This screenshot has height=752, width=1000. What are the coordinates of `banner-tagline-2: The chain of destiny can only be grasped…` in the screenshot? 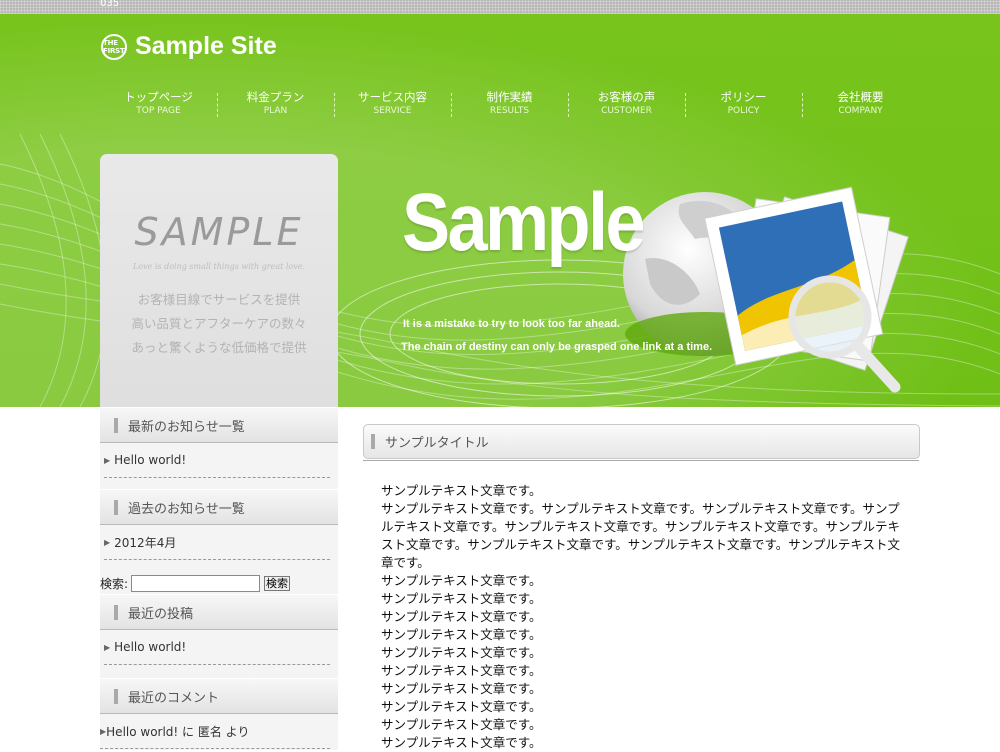 It's located at (557, 347).